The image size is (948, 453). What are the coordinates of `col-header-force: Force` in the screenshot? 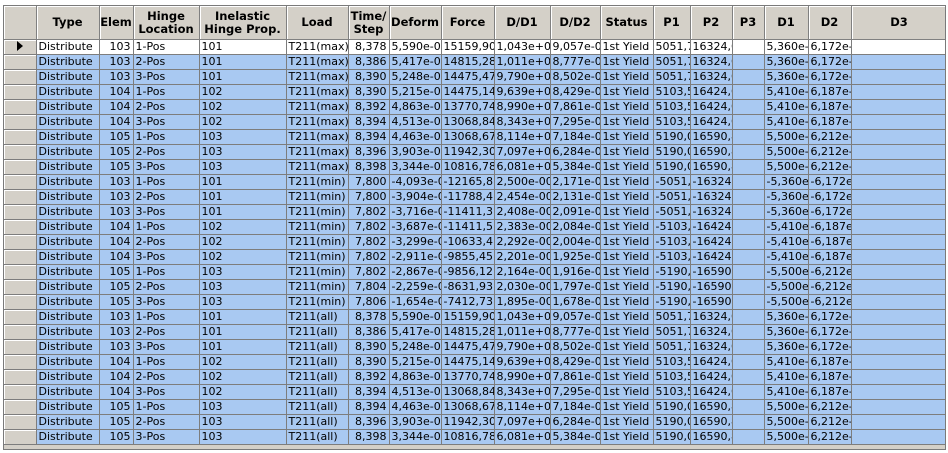 It's located at (468, 23).